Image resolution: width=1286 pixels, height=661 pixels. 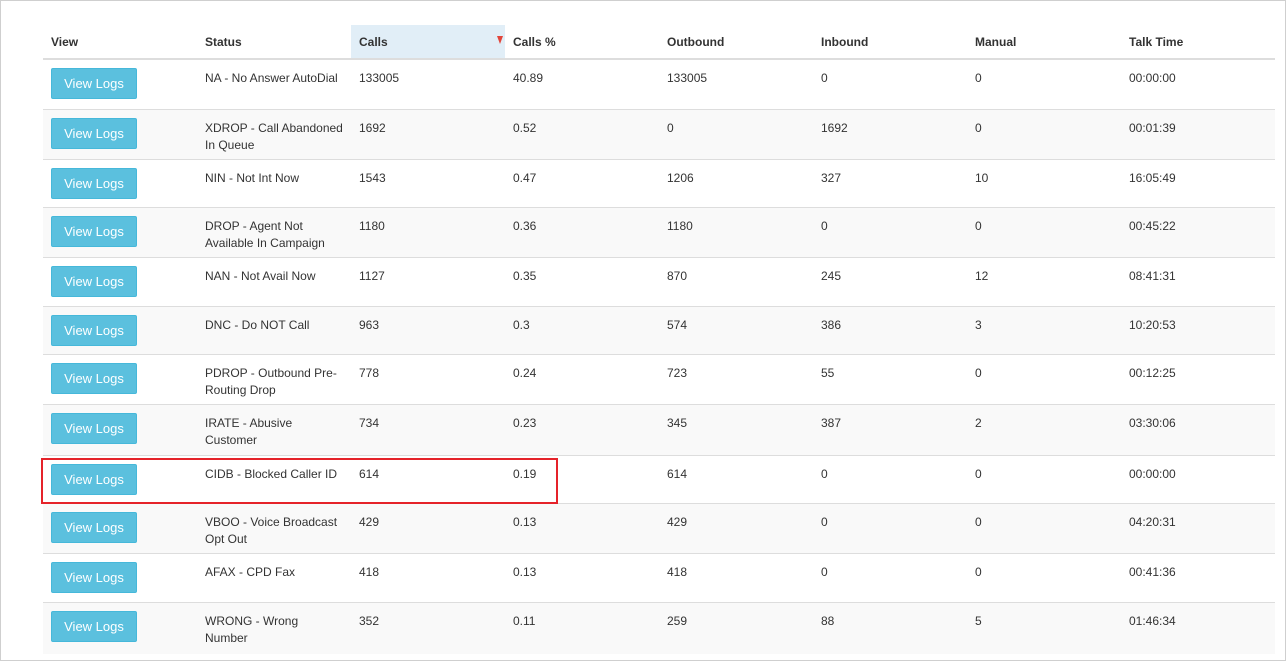 I want to click on inbound-cell: 386, so click(x=890, y=329).